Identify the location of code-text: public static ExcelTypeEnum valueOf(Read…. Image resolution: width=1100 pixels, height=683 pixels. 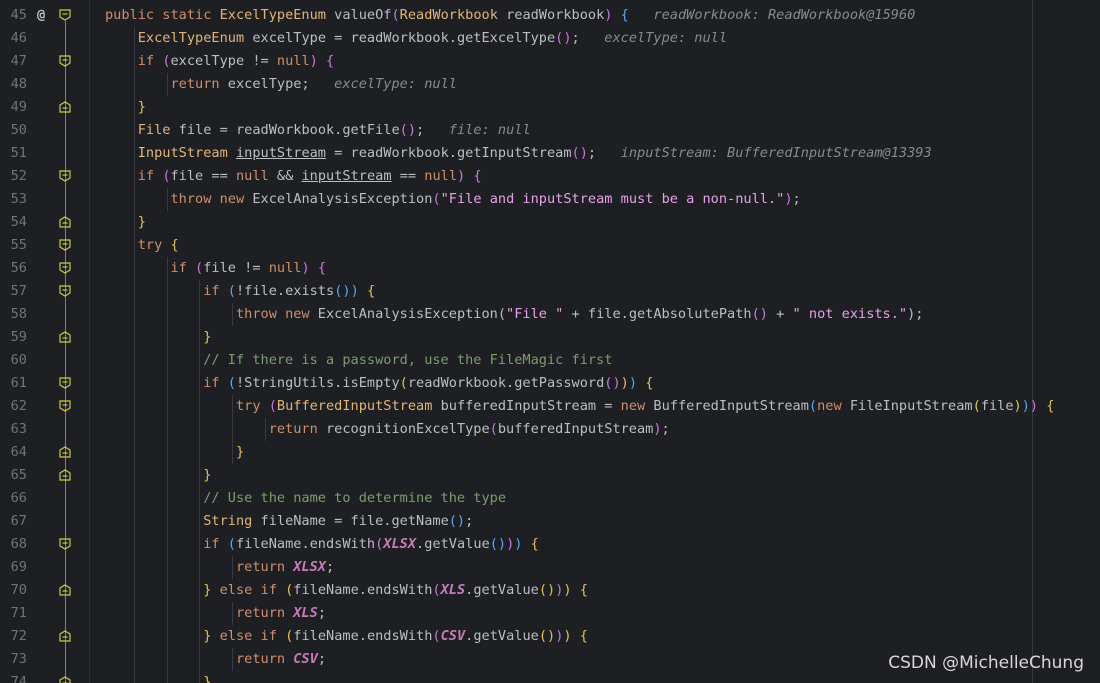
(510, 15).